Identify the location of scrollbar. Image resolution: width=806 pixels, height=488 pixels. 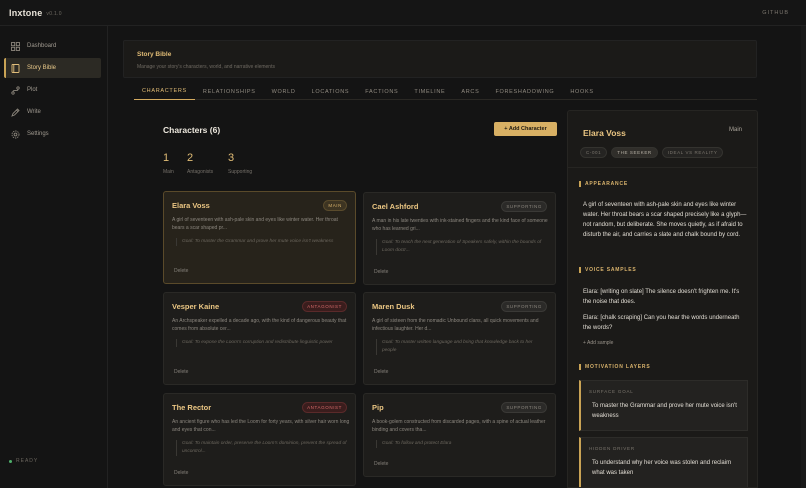
(803, 257).